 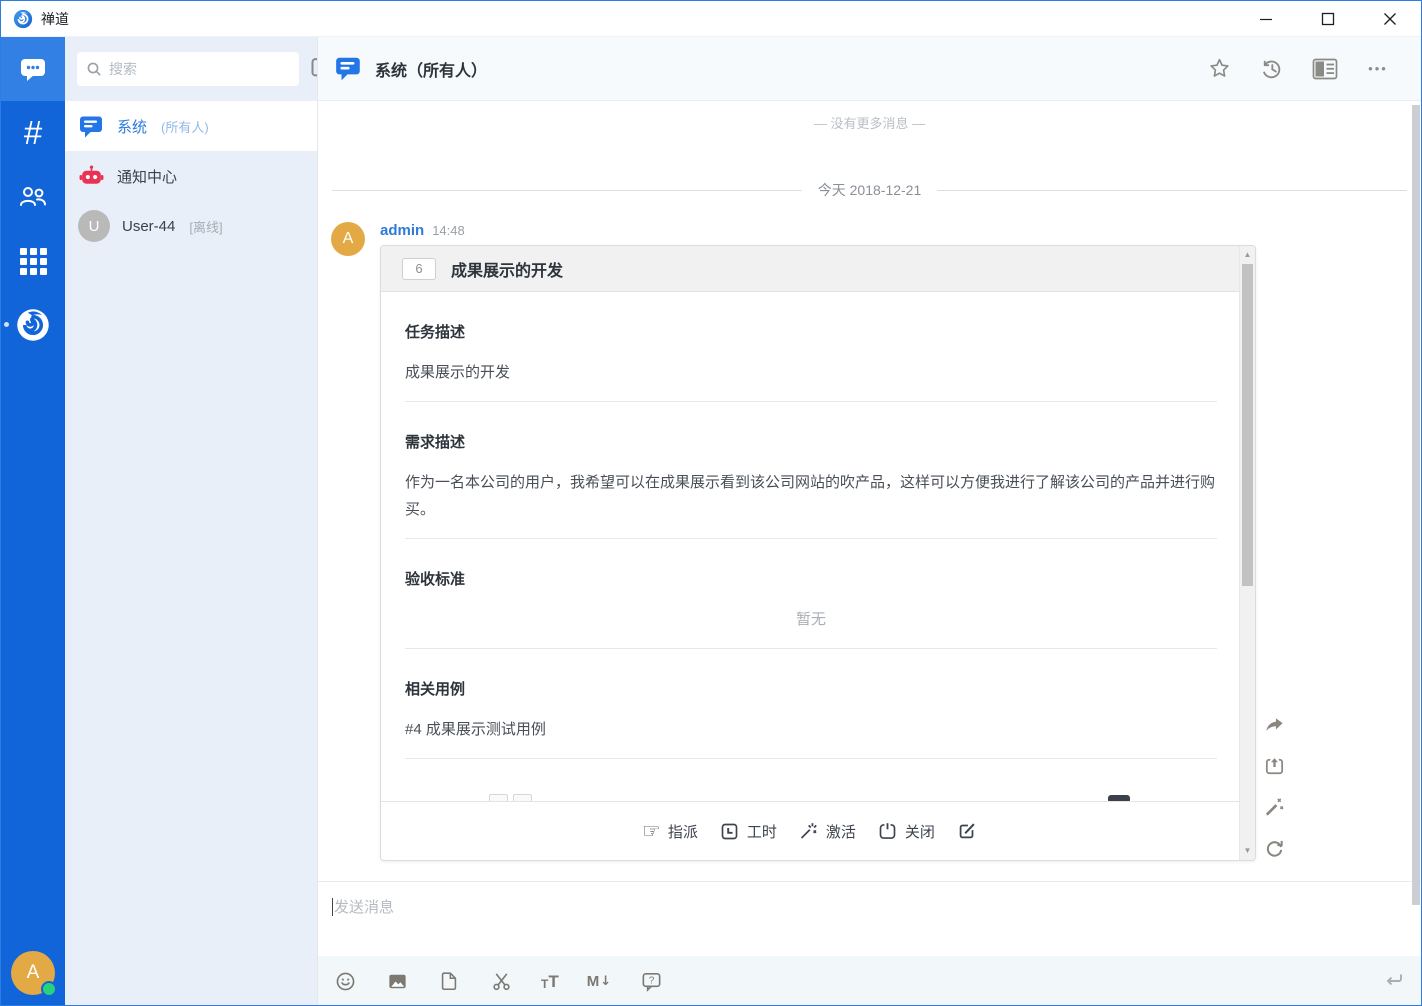 I want to click on text-caret, so click(x=332, y=907).